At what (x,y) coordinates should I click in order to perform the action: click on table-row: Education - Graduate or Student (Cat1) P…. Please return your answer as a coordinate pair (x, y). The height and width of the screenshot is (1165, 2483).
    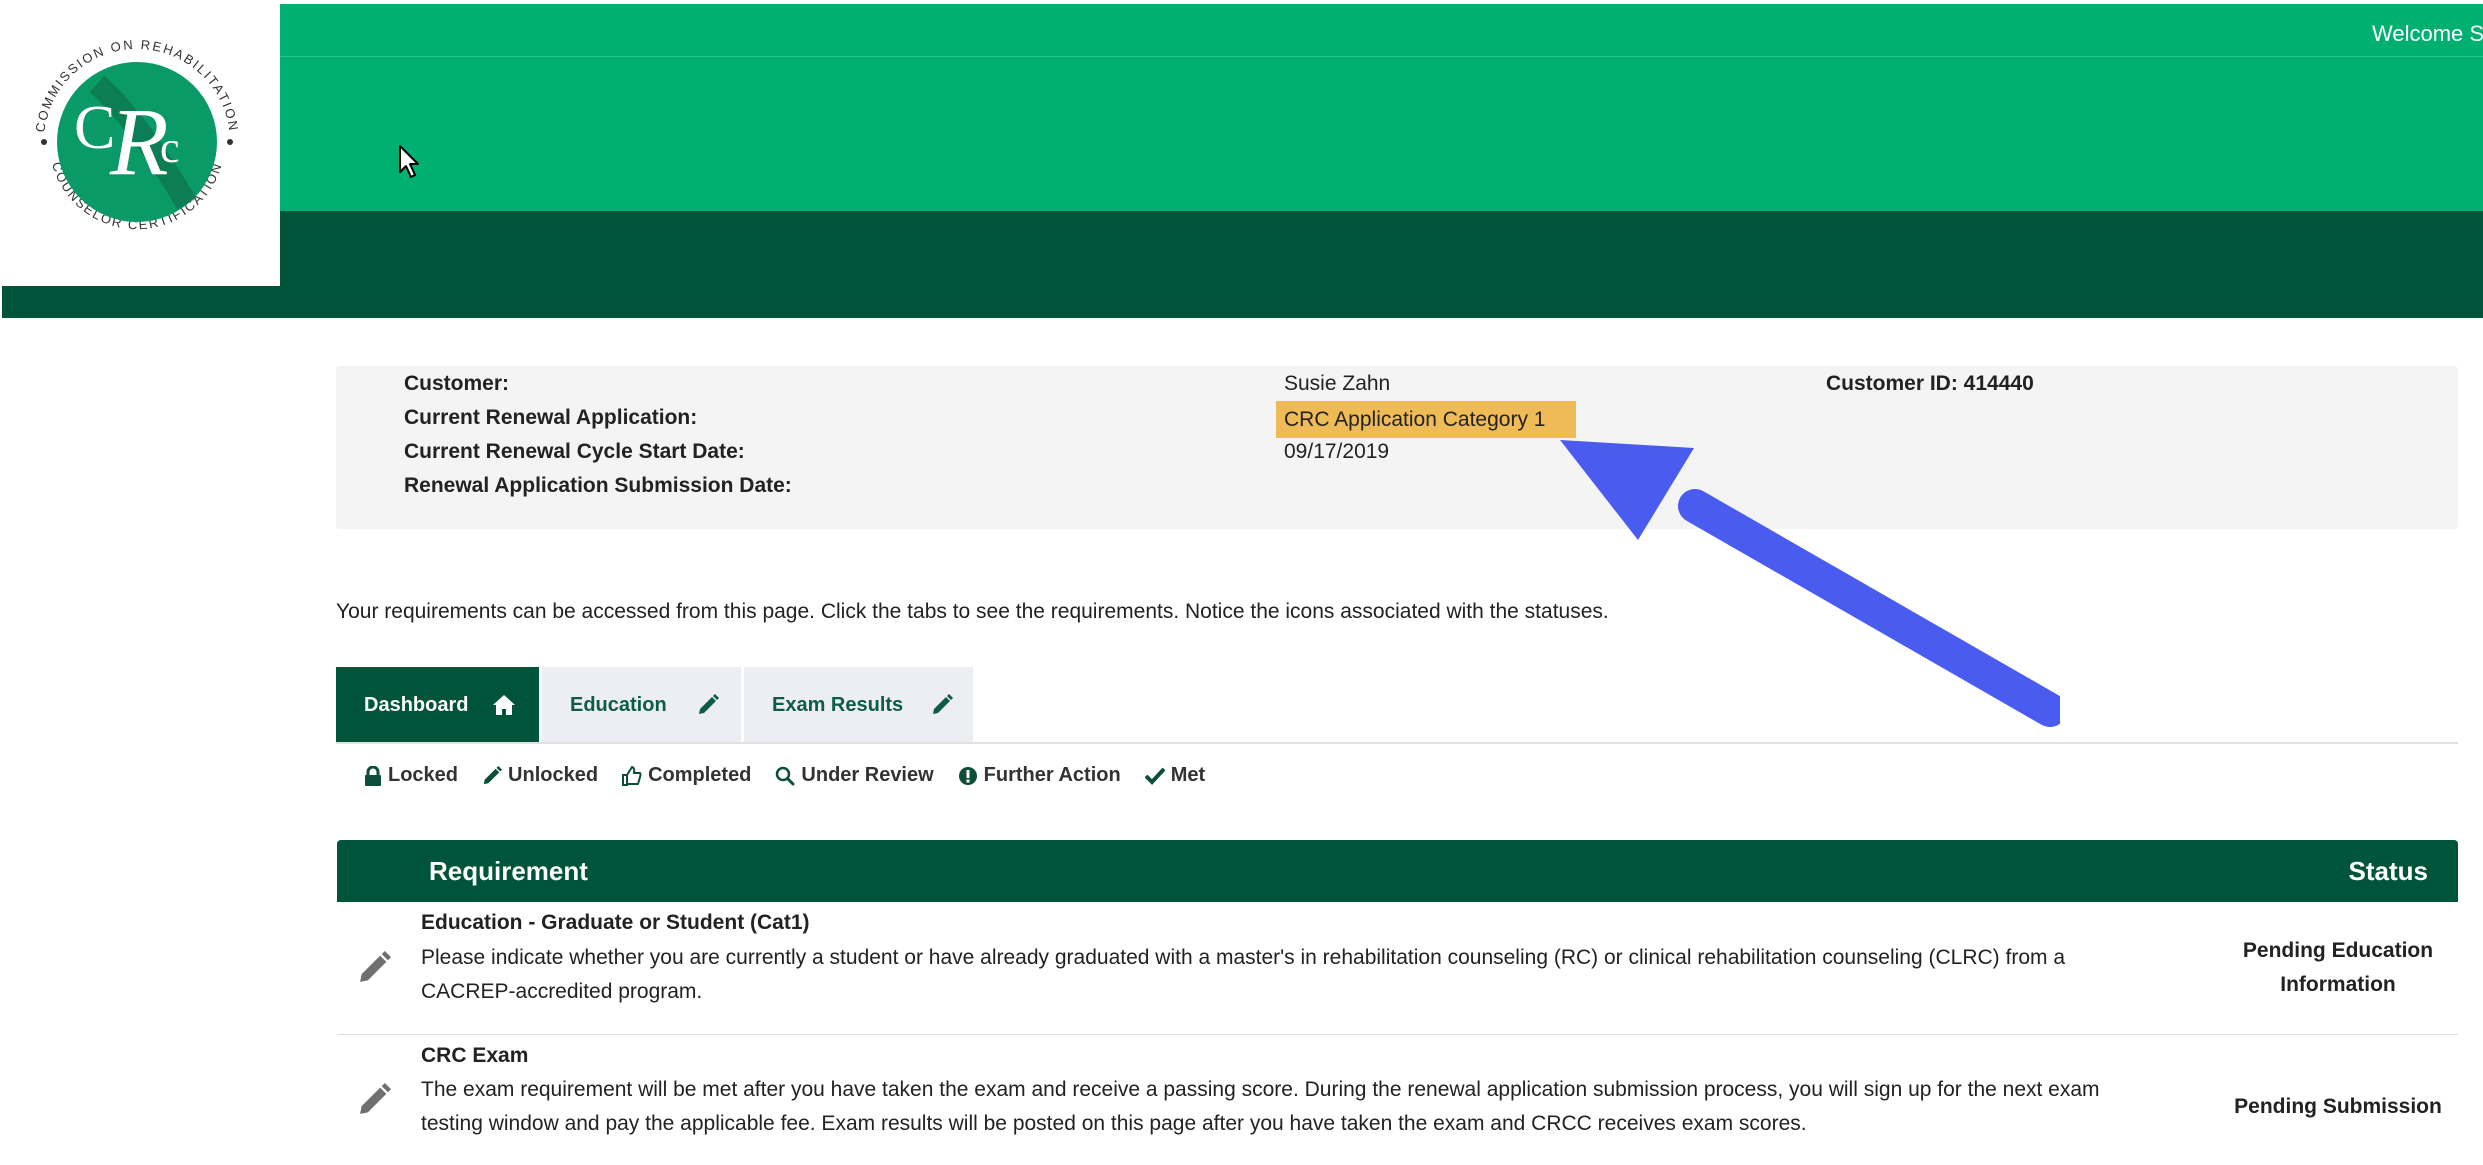
    Looking at the image, I should click on (1397, 968).